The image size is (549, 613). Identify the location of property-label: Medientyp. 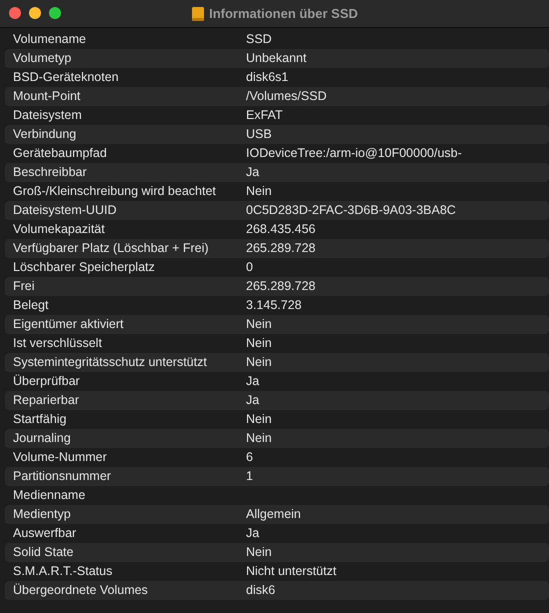
(42, 514).